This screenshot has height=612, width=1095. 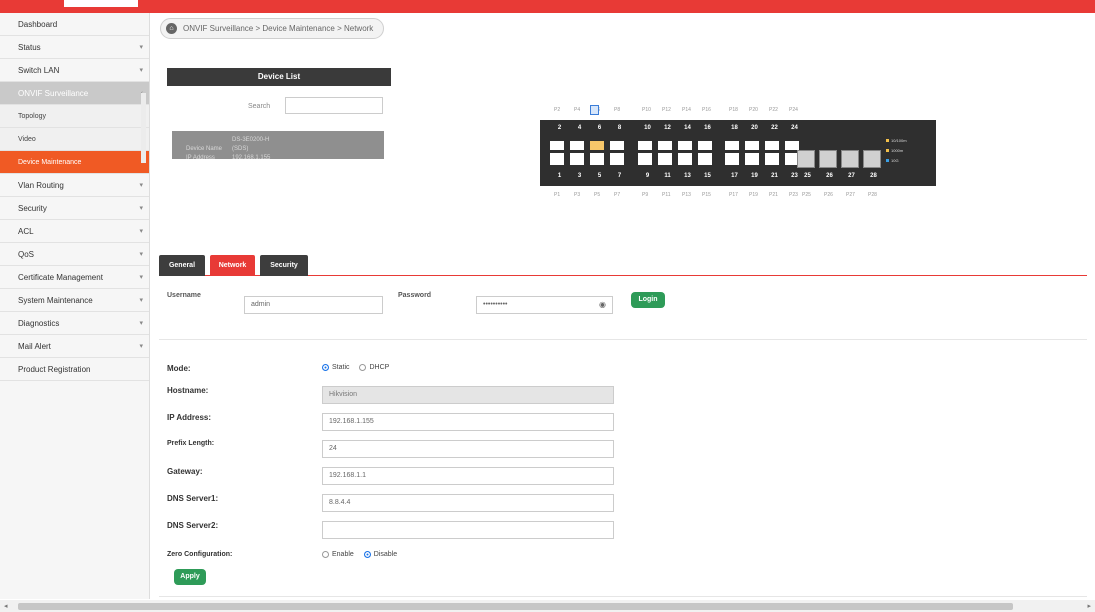 What do you see at coordinates (706, 110) in the screenshot?
I see `port-label: P16` at bounding box center [706, 110].